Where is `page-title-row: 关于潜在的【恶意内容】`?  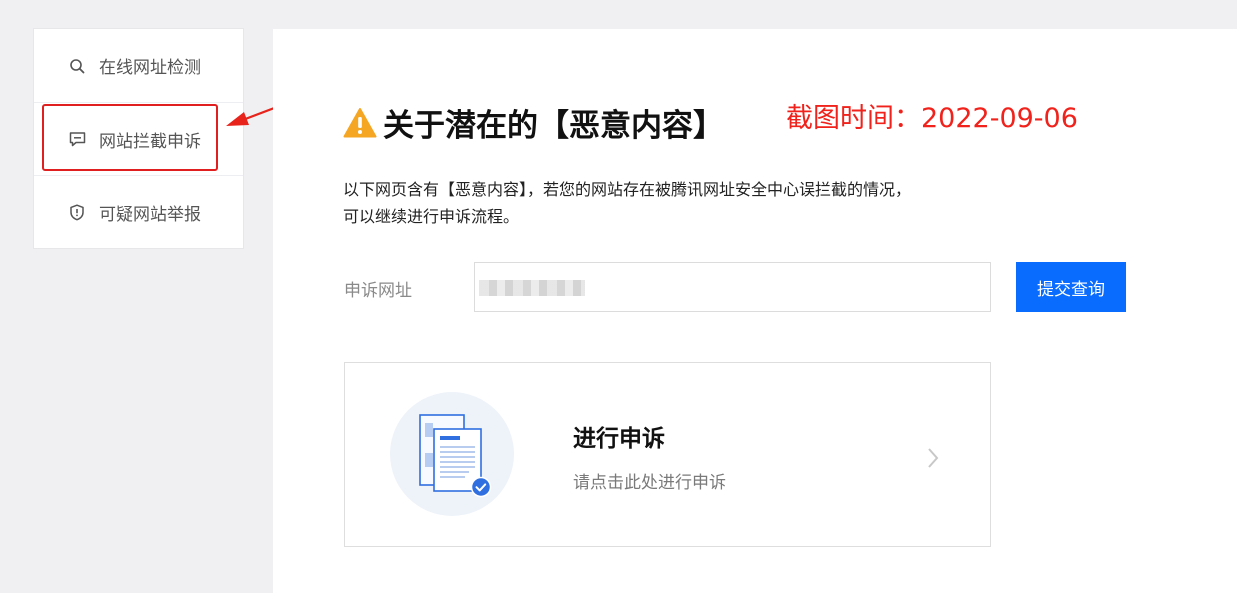
page-title-row: 关于潜在的【恶意内容】 is located at coordinates (533, 122).